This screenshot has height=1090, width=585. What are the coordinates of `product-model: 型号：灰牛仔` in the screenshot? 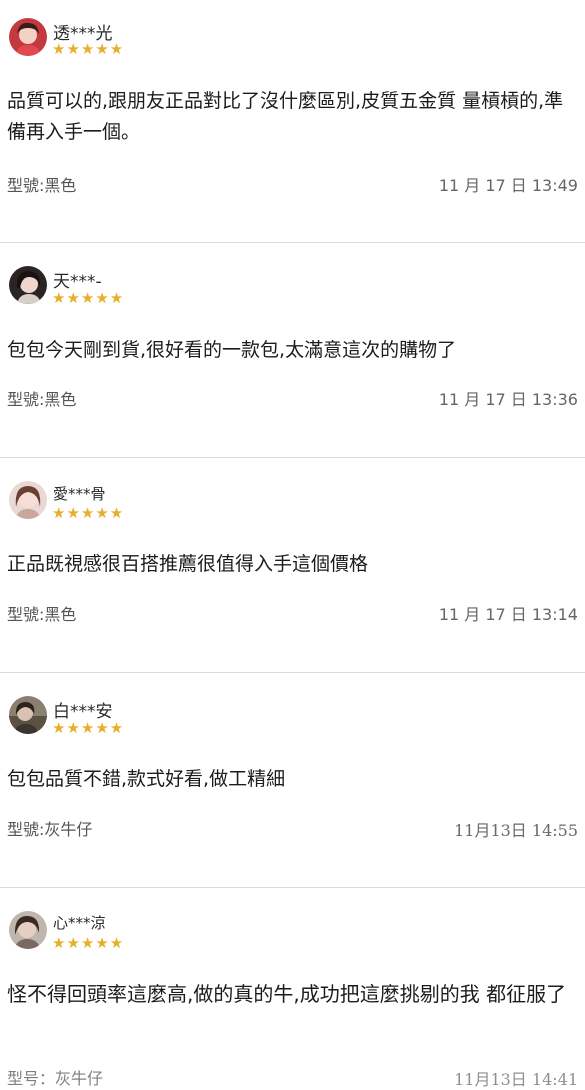 It's located at (55, 1078).